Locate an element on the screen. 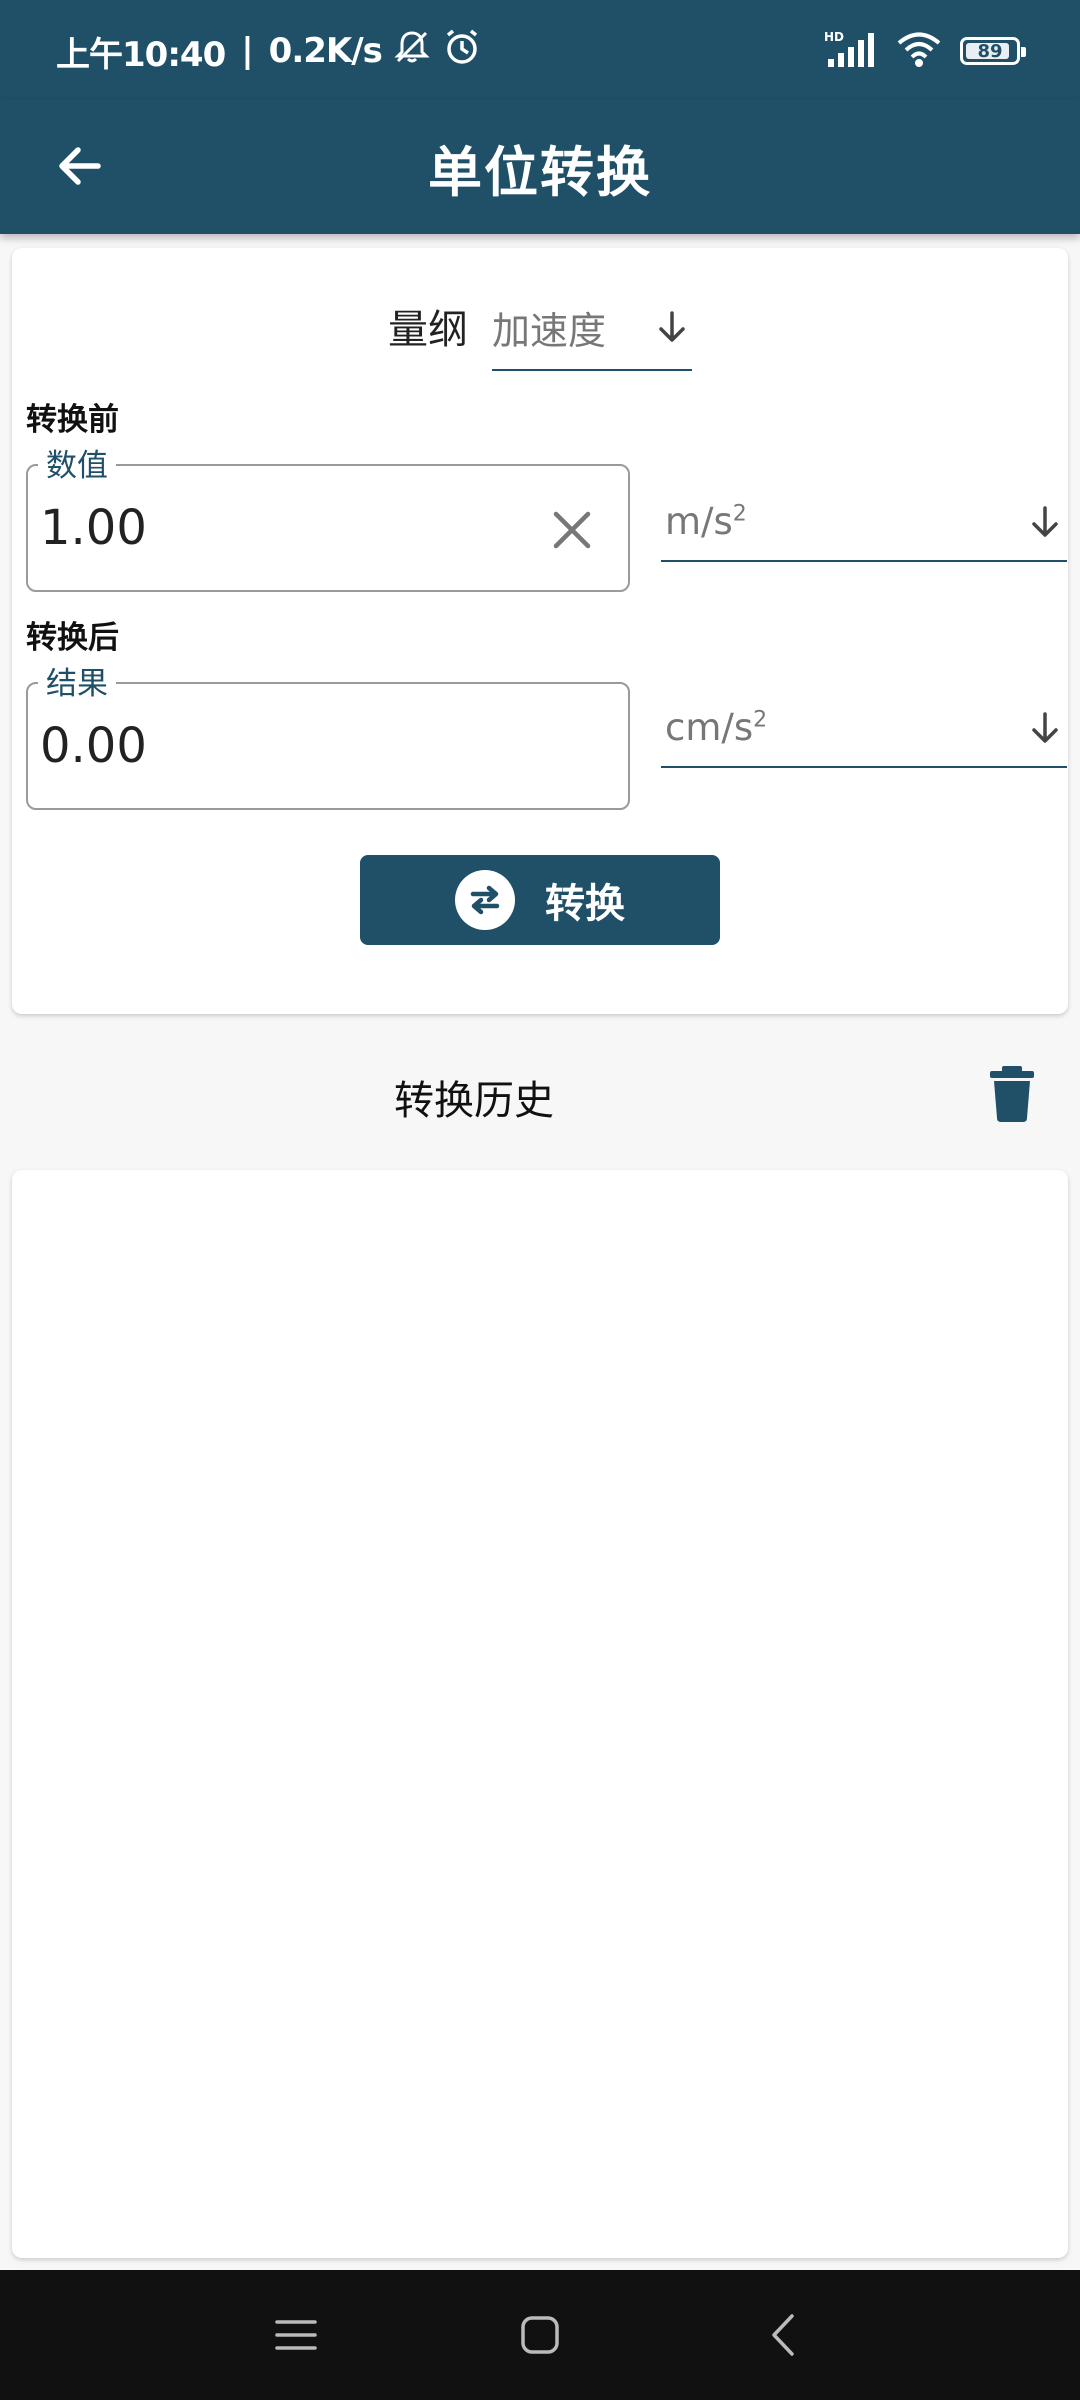 This screenshot has width=1080, height=2400. to-unit-value: cm/s2 is located at coordinates (716, 727).